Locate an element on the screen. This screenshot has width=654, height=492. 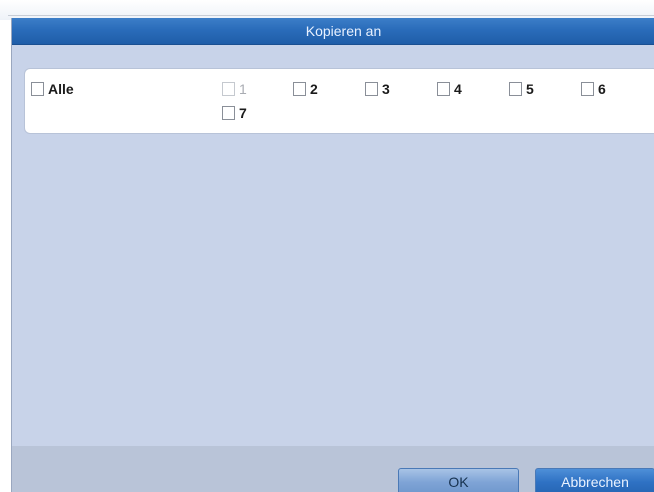
channel-2-checkbox: 2 is located at coordinates (305, 89).